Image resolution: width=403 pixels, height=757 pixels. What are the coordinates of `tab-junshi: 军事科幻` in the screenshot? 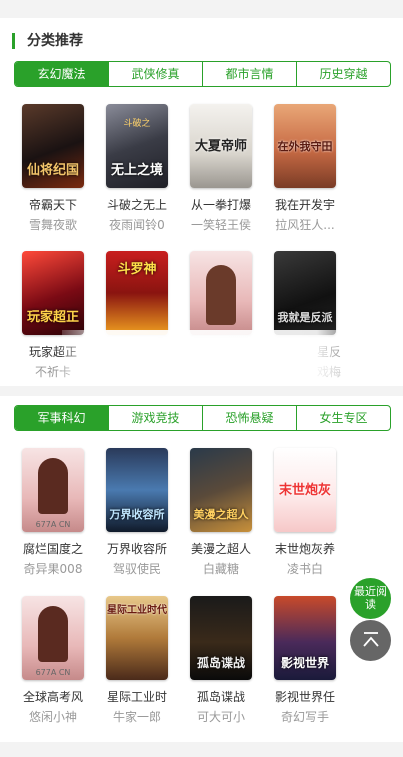 It's located at (61, 418).